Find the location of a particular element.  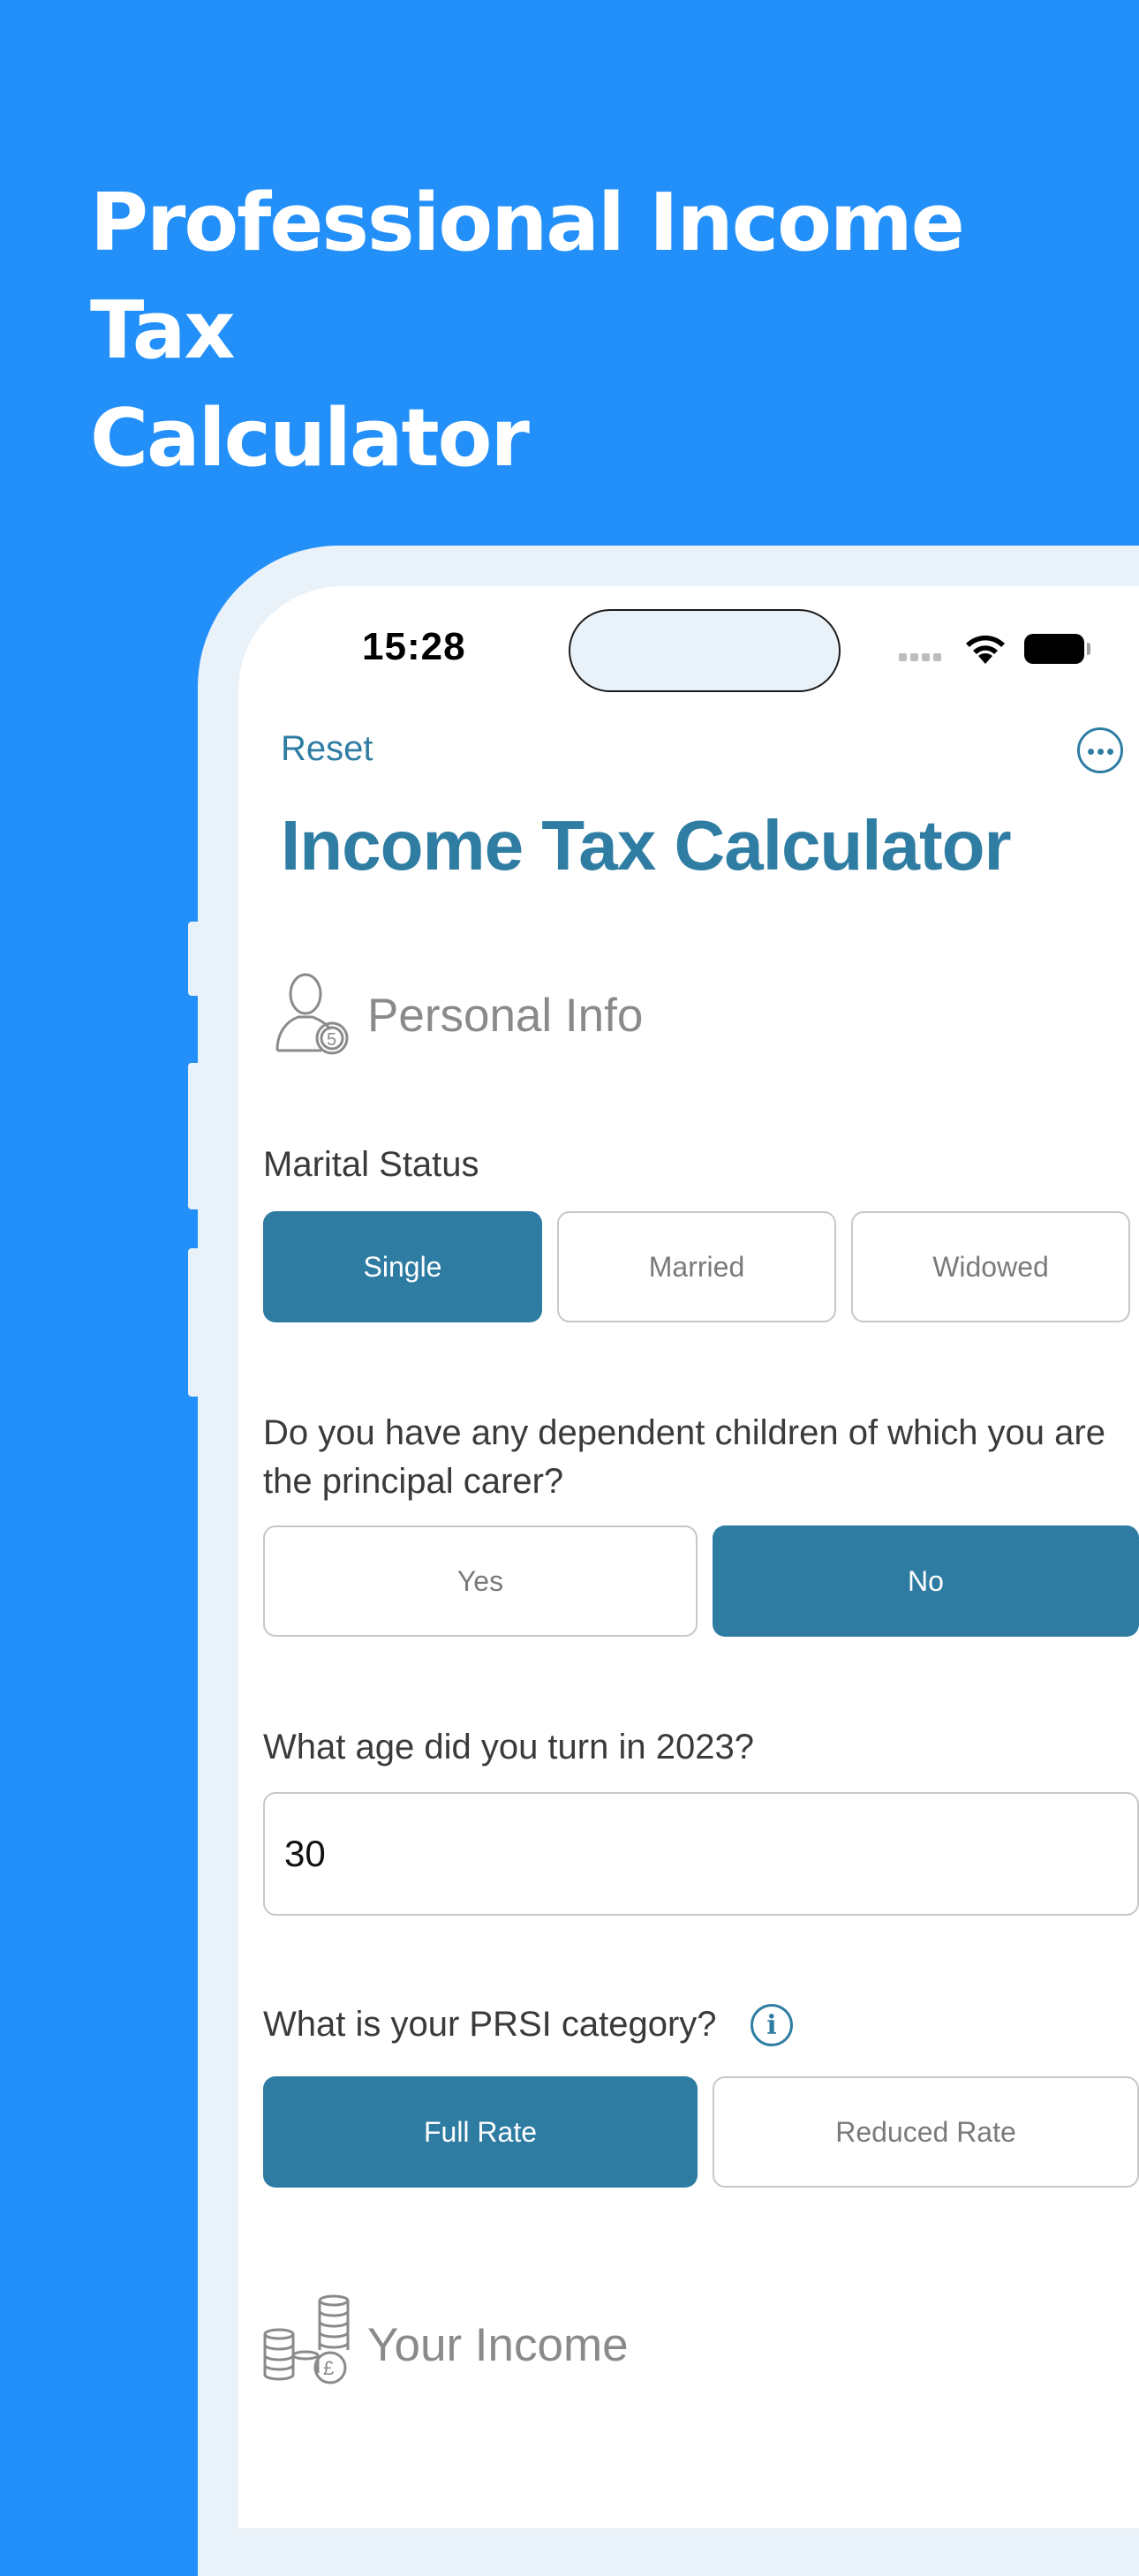

battery-icon is located at coordinates (1054, 649).